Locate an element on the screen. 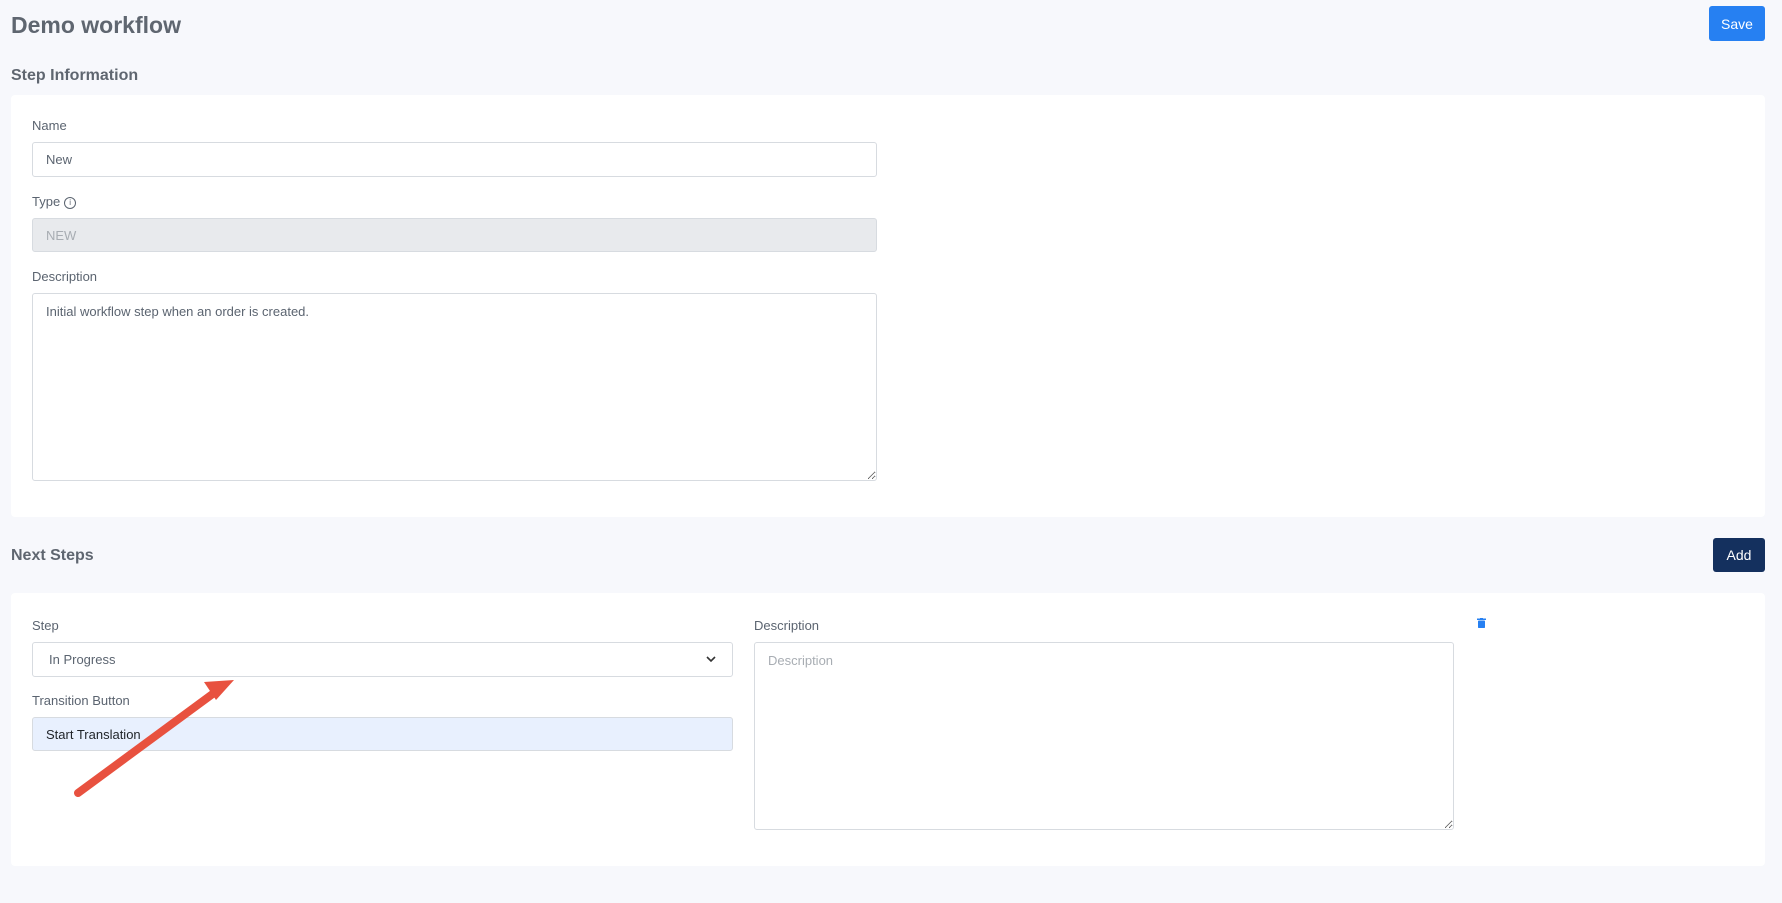  next-steps-title: Next Steps is located at coordinates (52, 555).